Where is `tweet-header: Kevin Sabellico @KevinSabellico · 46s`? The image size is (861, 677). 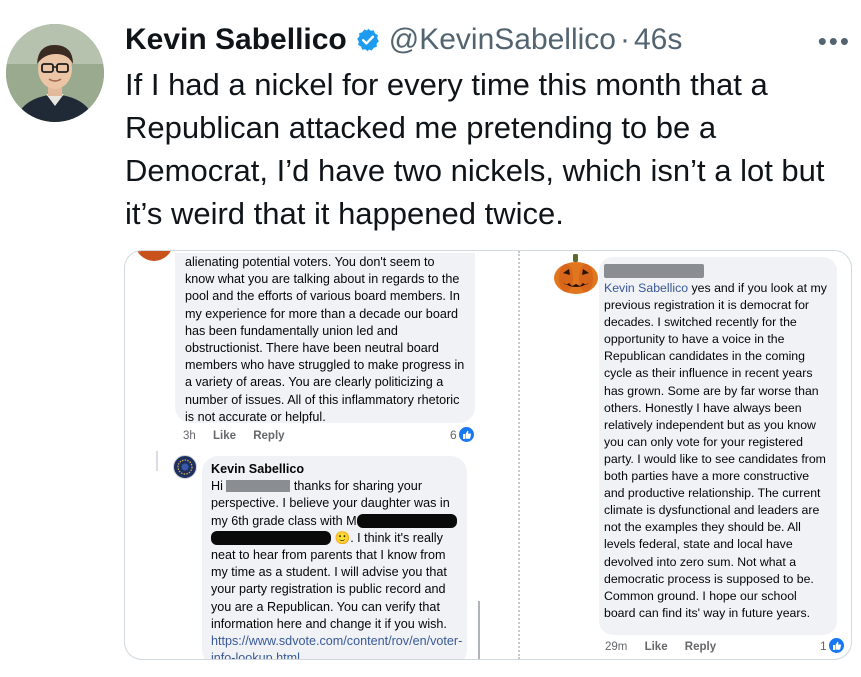 tweet-header: Kevin Sabellico @KevinSabellico · 46s is located at coordinates (403, 40).